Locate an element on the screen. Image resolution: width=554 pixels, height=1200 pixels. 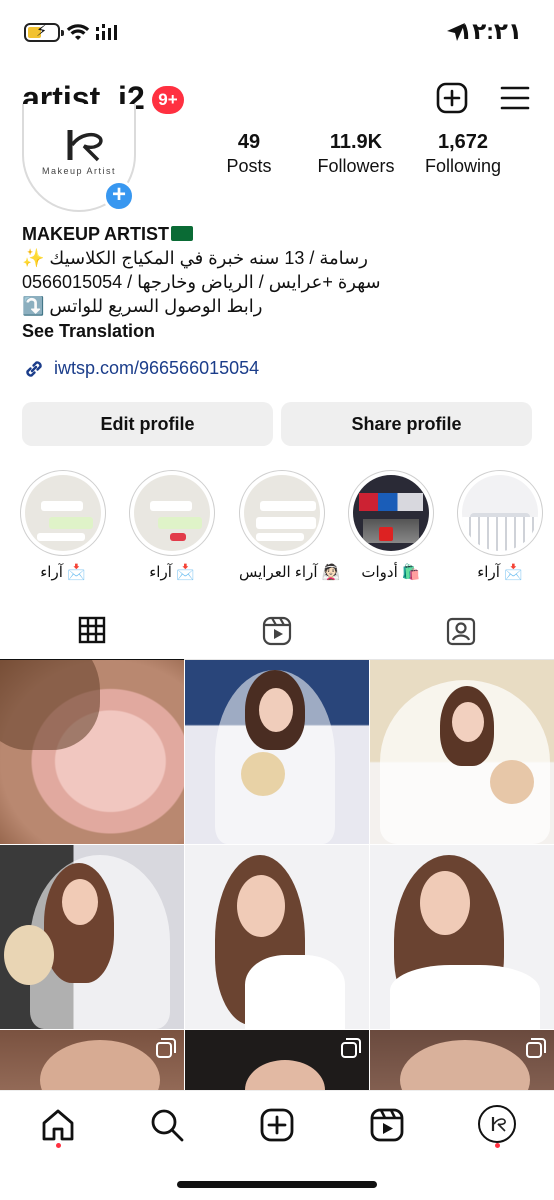
grid-icon is located at coordinates (92, 630).